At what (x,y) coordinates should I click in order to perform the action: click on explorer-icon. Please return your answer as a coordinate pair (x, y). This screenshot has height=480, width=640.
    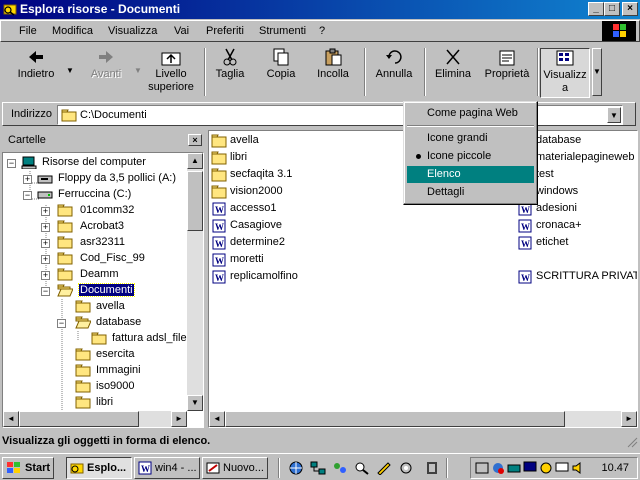
    Looking at the image, I should click on (77, 468).